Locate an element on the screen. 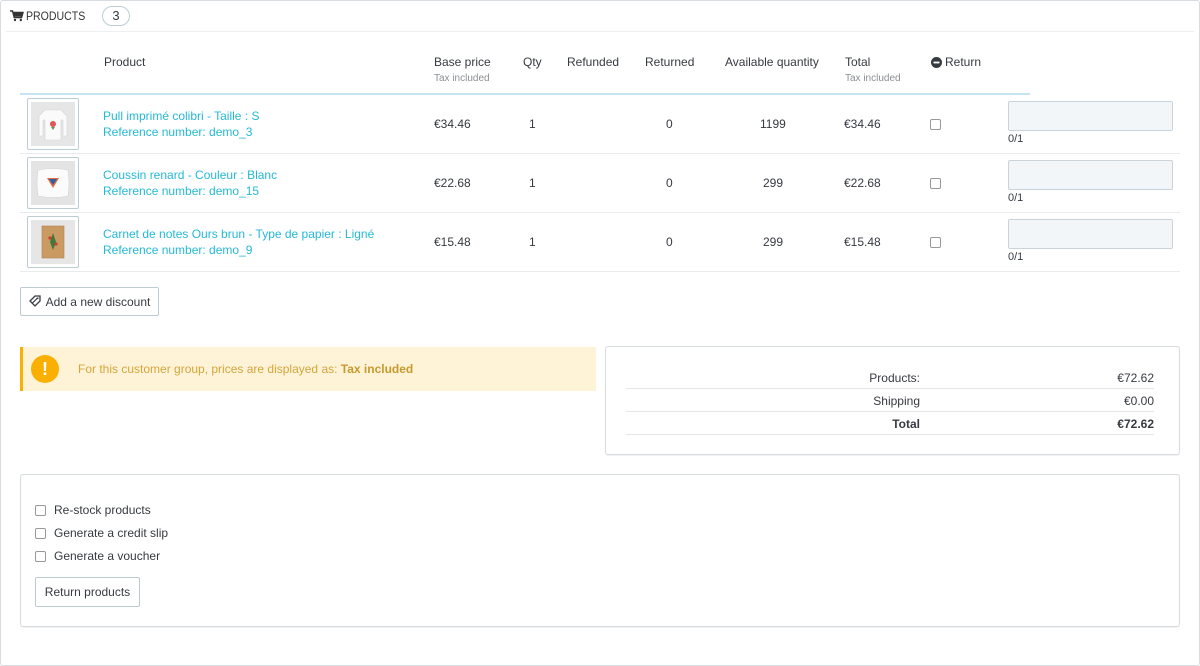  totals-row-total: Total €72.62 is located at coordinates (890, 423).